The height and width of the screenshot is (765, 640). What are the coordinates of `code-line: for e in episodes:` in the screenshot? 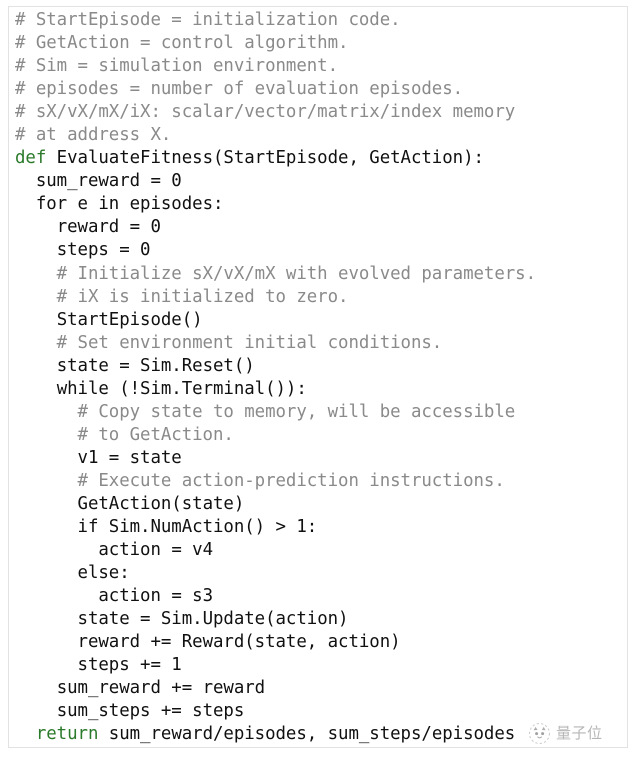 It's located at (321, 204).